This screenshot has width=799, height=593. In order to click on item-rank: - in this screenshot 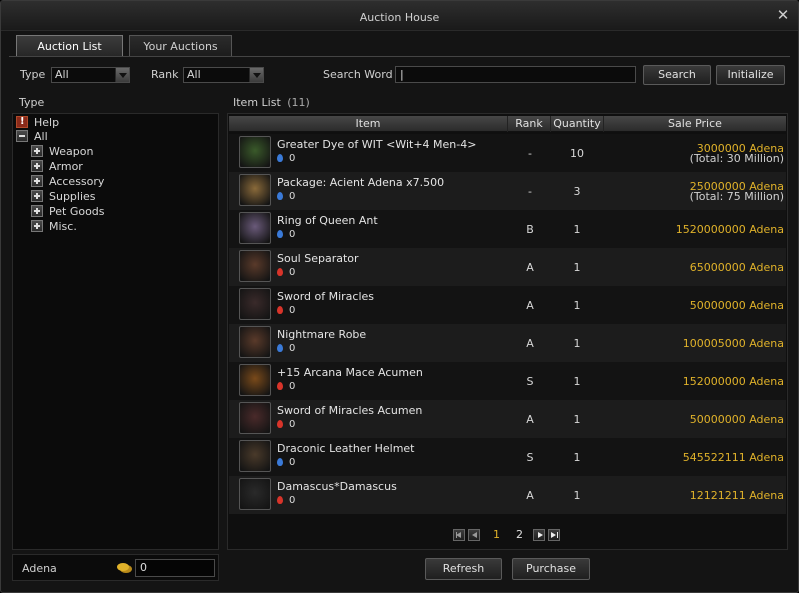, I will do `click(530, 191)`.